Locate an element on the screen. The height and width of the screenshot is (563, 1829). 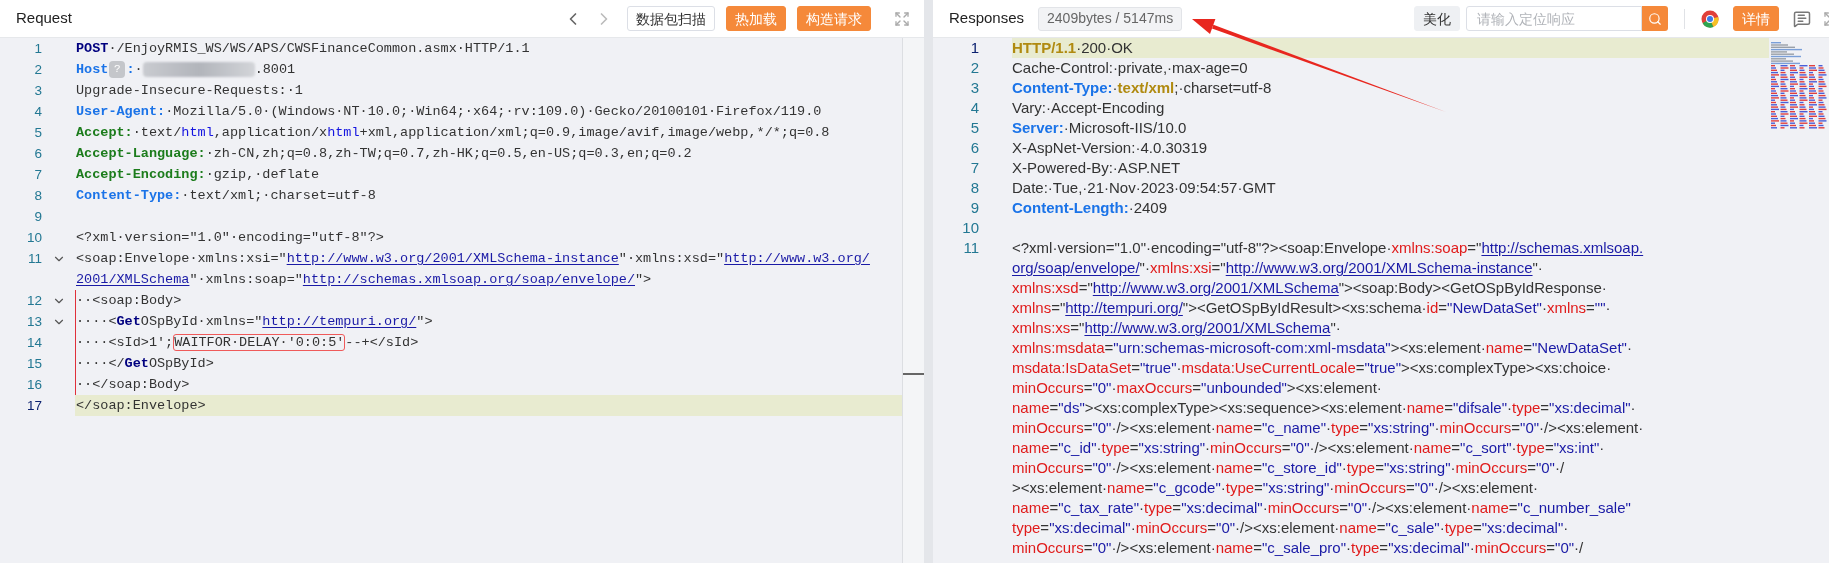
code-text: --+</sId> is located at coordinates (382, 342).